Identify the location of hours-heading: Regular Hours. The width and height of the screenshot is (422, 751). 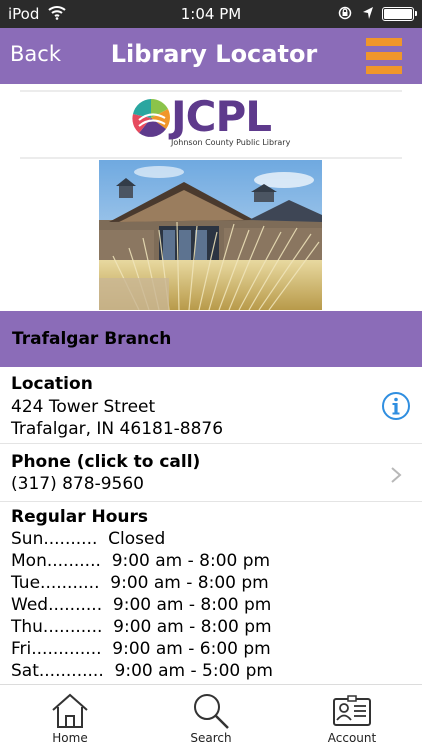
(80, 517).